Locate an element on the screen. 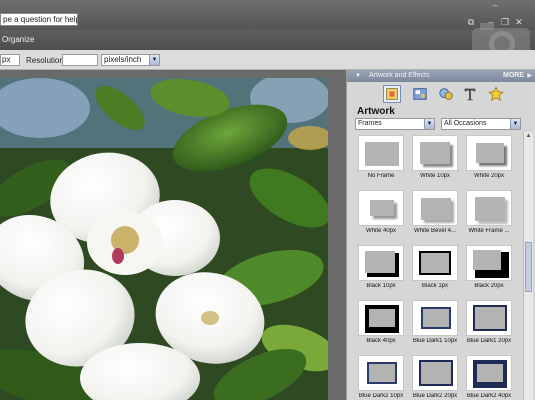  frame-item: White 20px is located at coordinates (489, 158).